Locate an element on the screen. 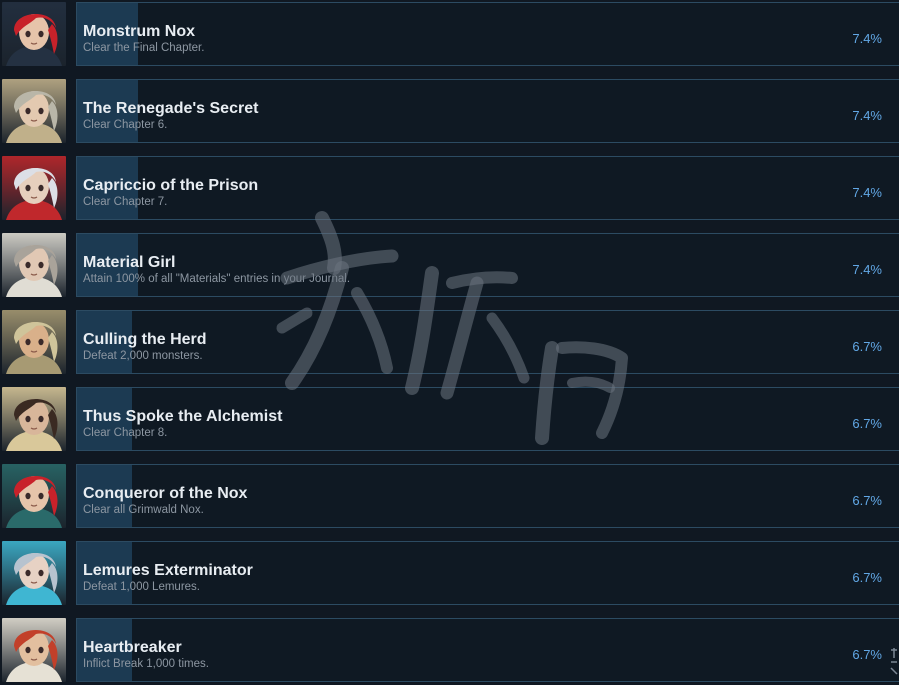 The width and height of the screenshot is (899, 685). achievement-title: Thus Spoke the Alchemist is located at coordinates (183, 416).